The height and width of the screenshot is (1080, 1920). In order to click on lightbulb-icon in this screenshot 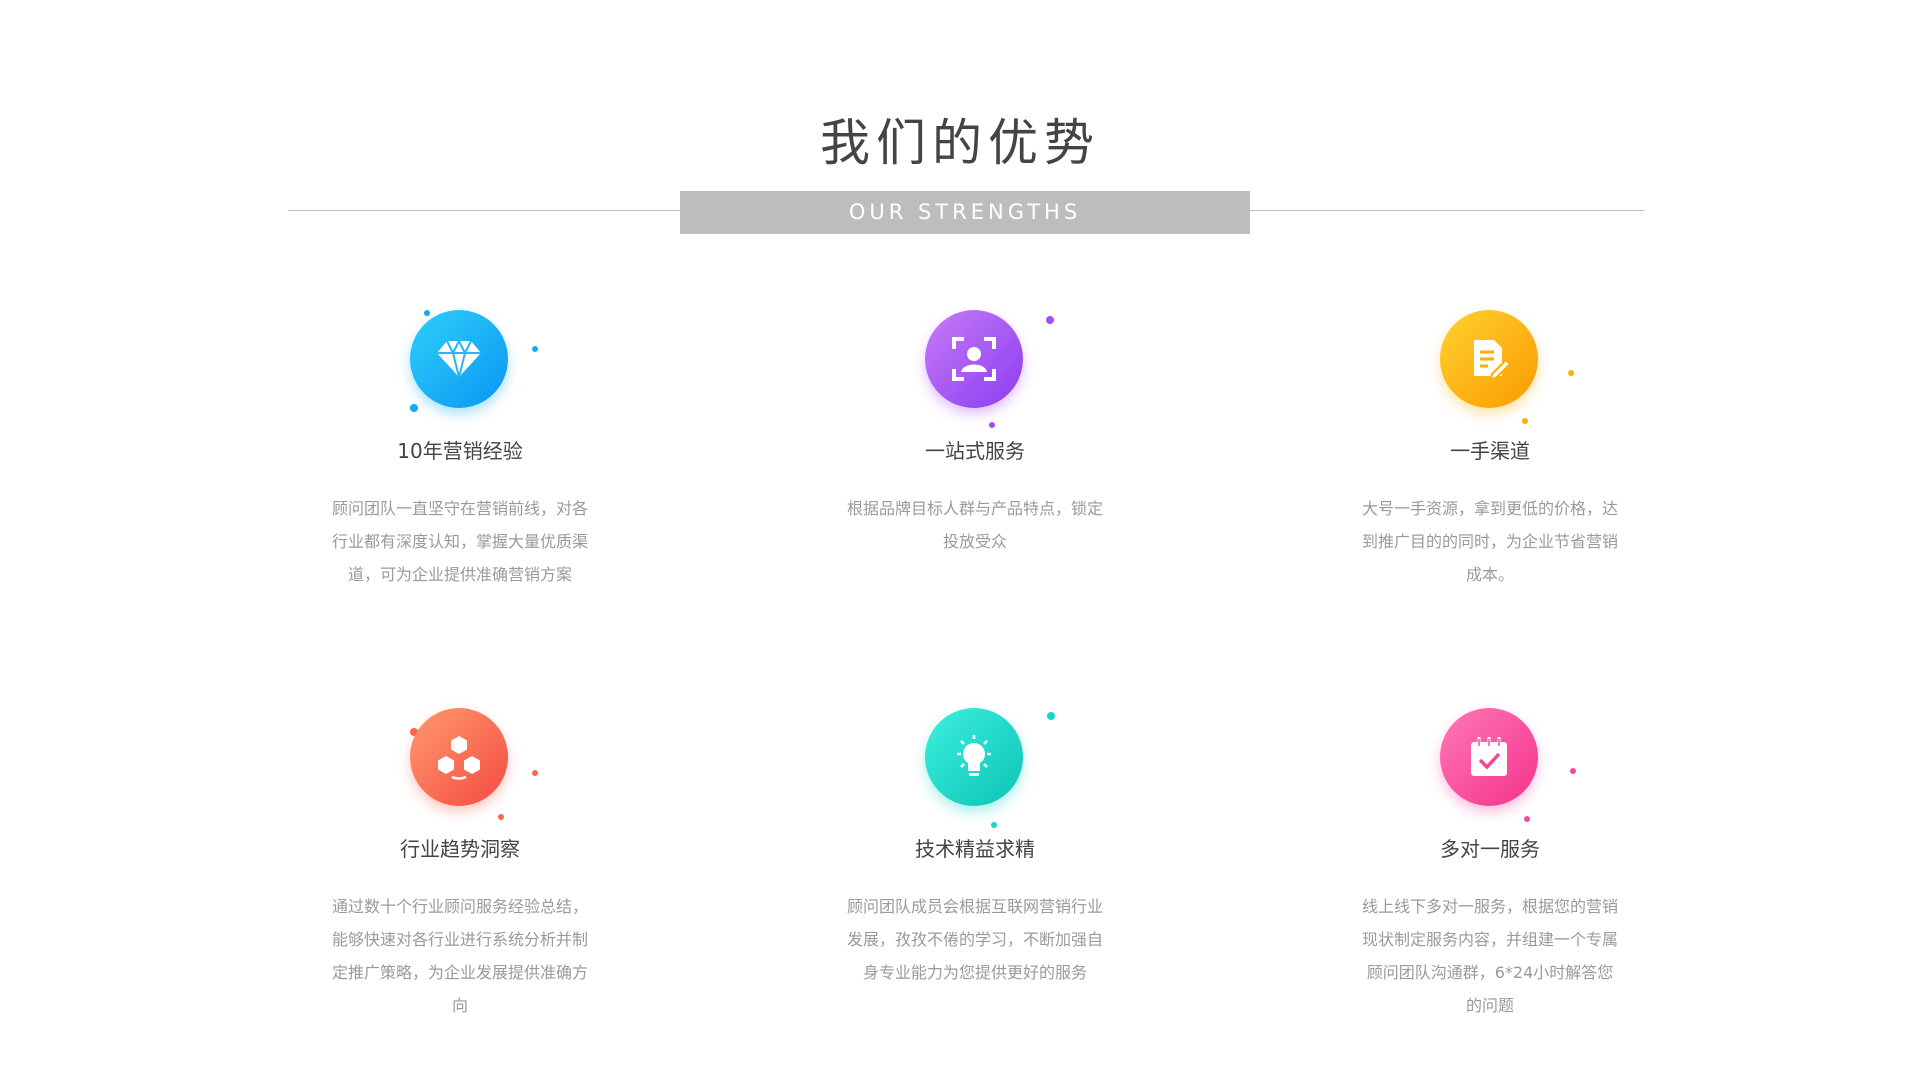, I will do `click(974, 757)`.